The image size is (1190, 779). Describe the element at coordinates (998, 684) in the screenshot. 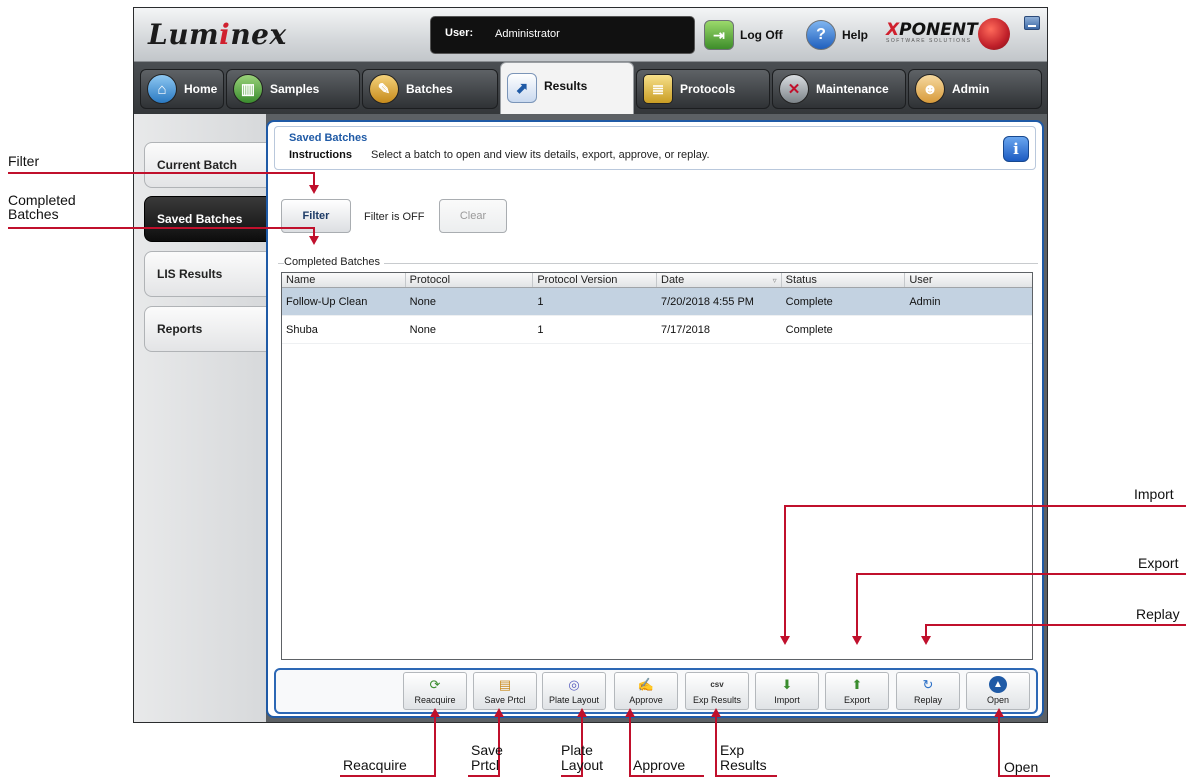

I see `open-icon: ▲` at that location.